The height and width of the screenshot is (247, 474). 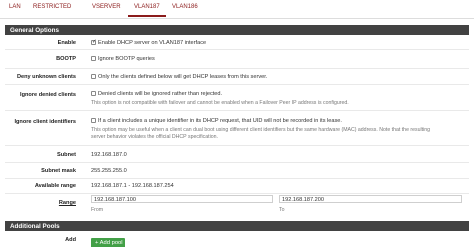 What do you see at coordinates (58, 171) in the screenshot?
I see `subnet-mask-label: Subnet mask` at bounding box center [58, 171].